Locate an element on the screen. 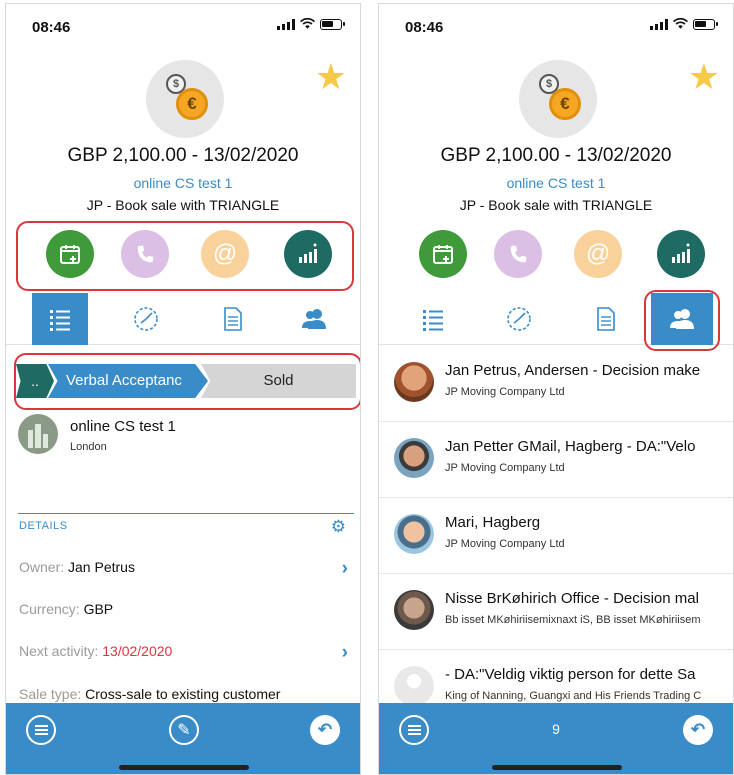 The width and height of the screenshot is (734, 775). contact-name: Nisse BrKøhirich Office - Decision mal is located at coordinates (572, 598).